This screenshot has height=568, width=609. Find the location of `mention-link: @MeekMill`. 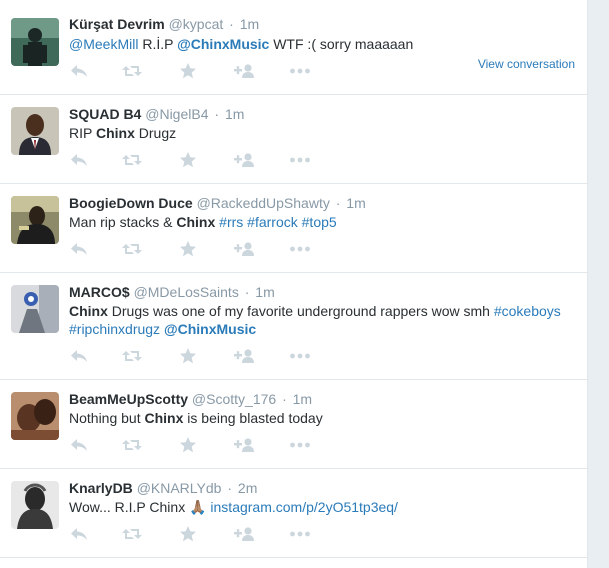

mention-link: @MeekMill is located at coordinates (103, 44).